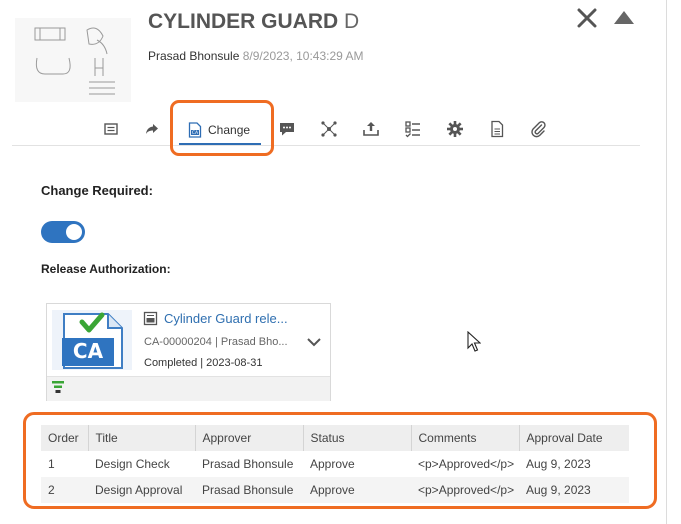 Image resolution: width=681 pixels, height=524 pixels. Describe the element at coordinates (141, 490) in the screenshot. I see `cell-title: Design Approval` at that location.